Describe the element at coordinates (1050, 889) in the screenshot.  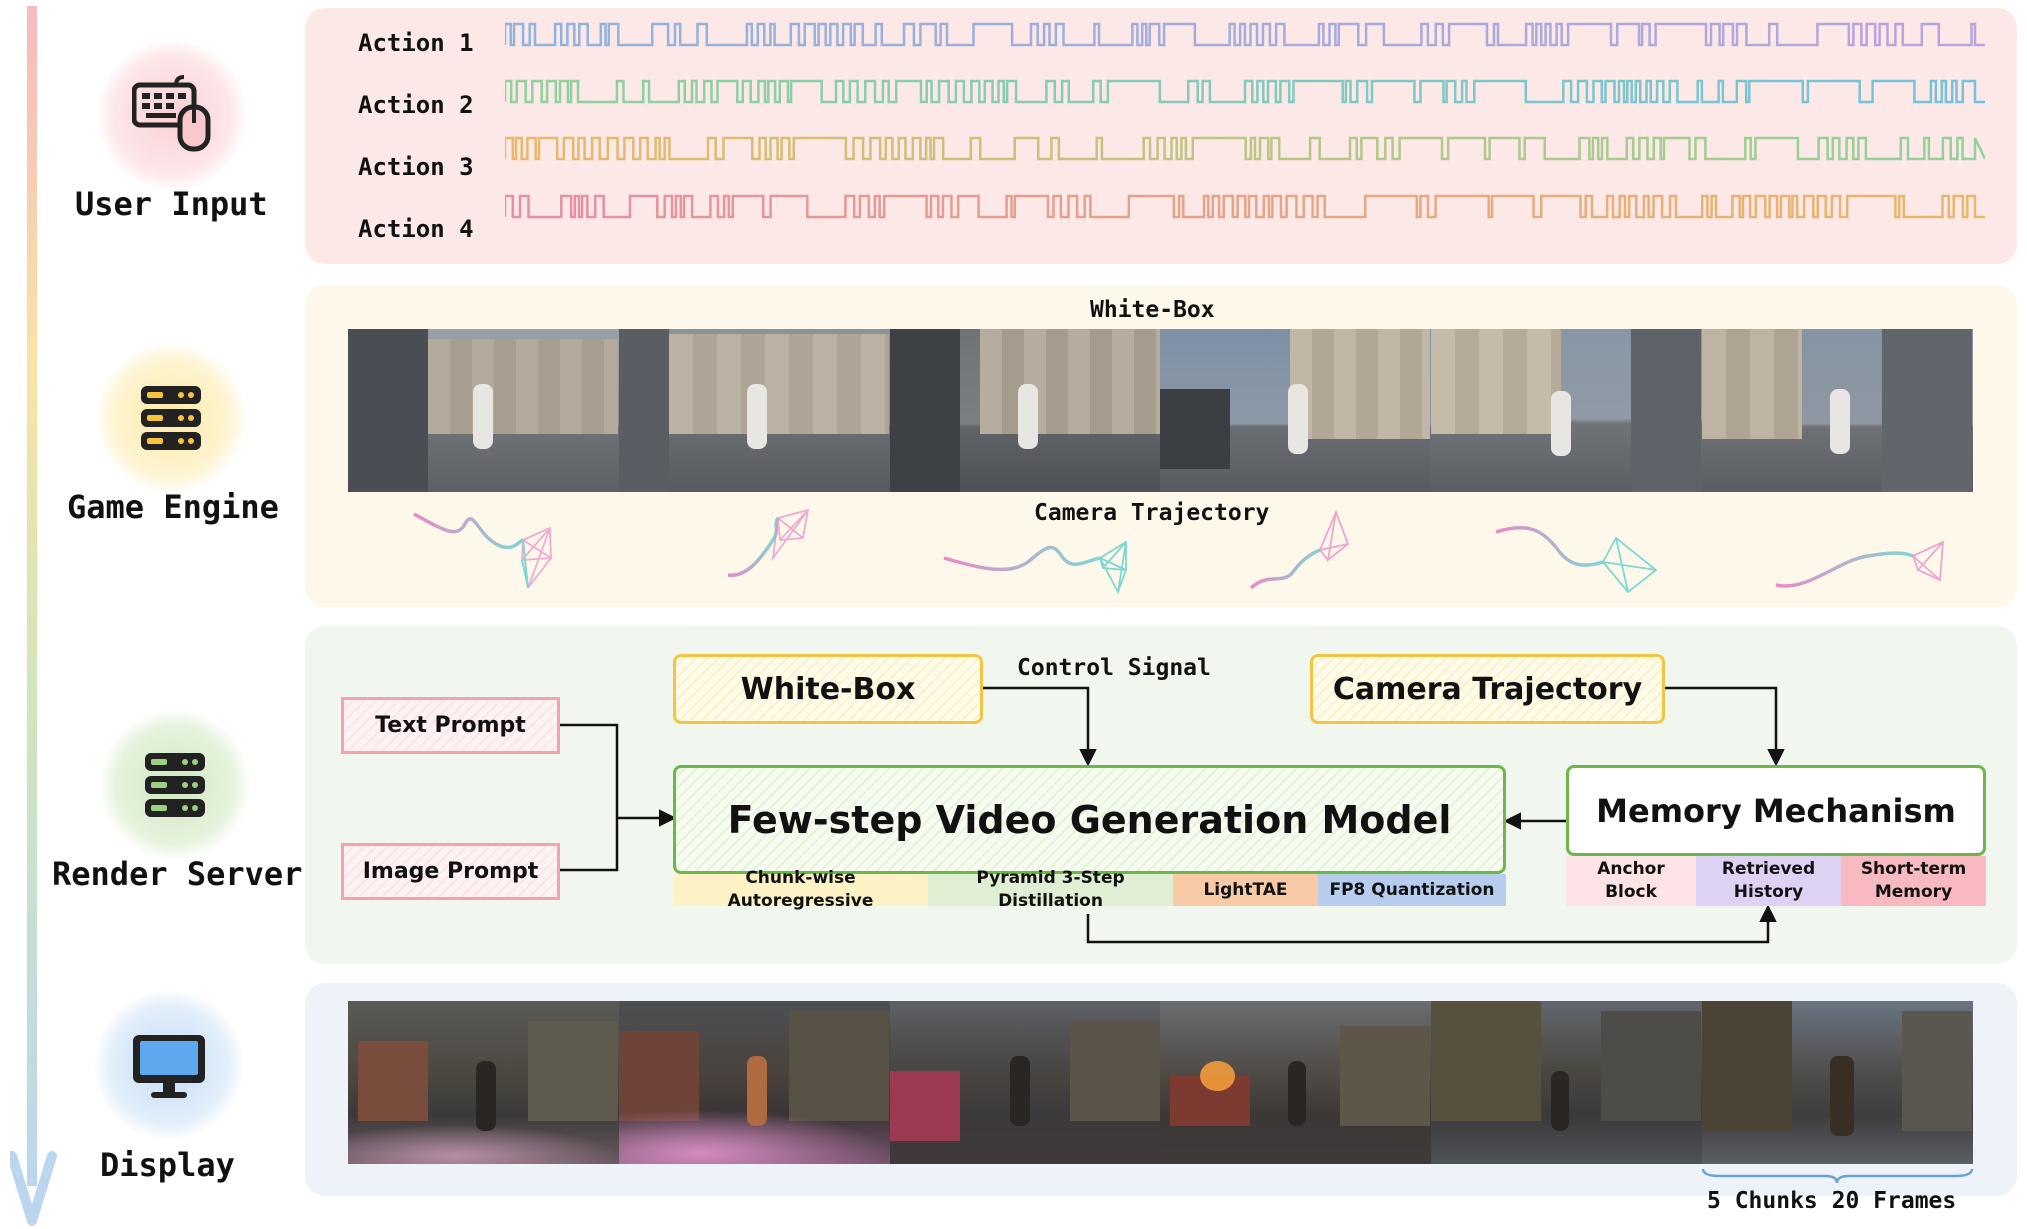
I see `model-tag-pyramid-distillation: Pyramid 3-Step Distillation` at that location.